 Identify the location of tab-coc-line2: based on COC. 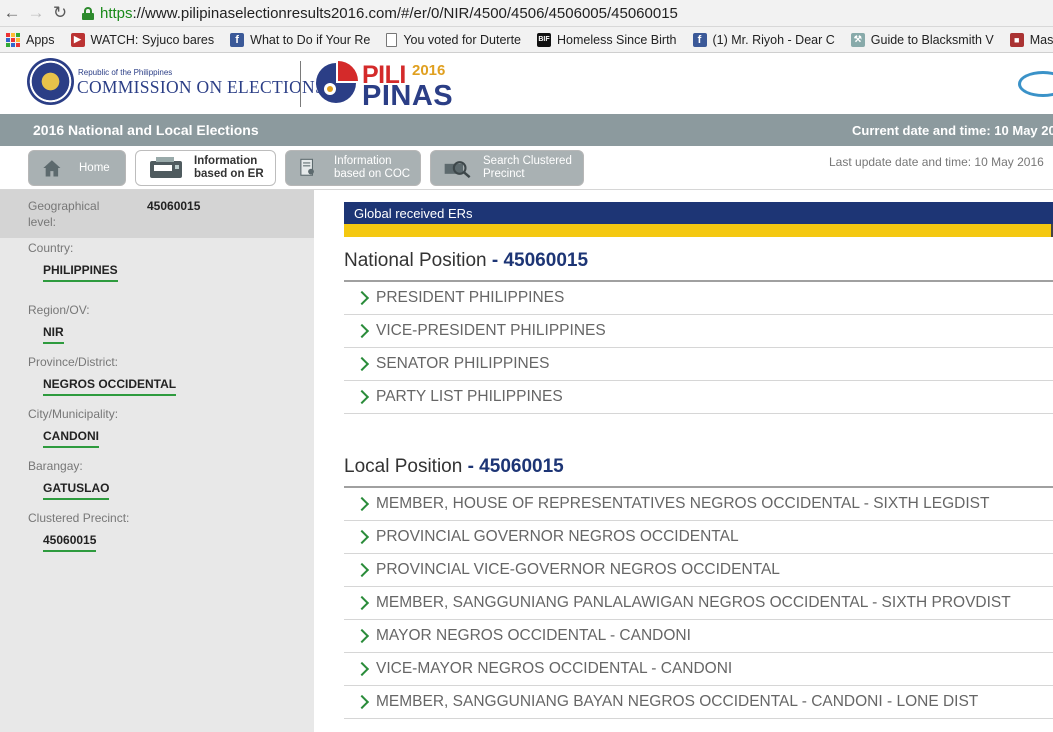
(372, 174).